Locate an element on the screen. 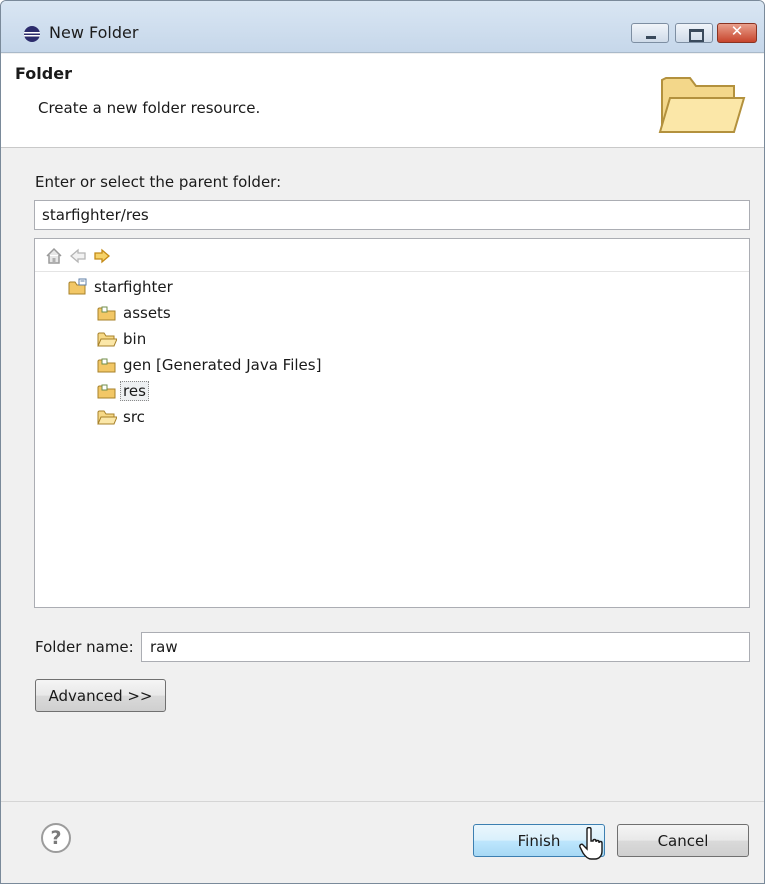 The width and height of the screenshot is (765, 884). tree-item-label: bin is located at coordinates (135, 339).